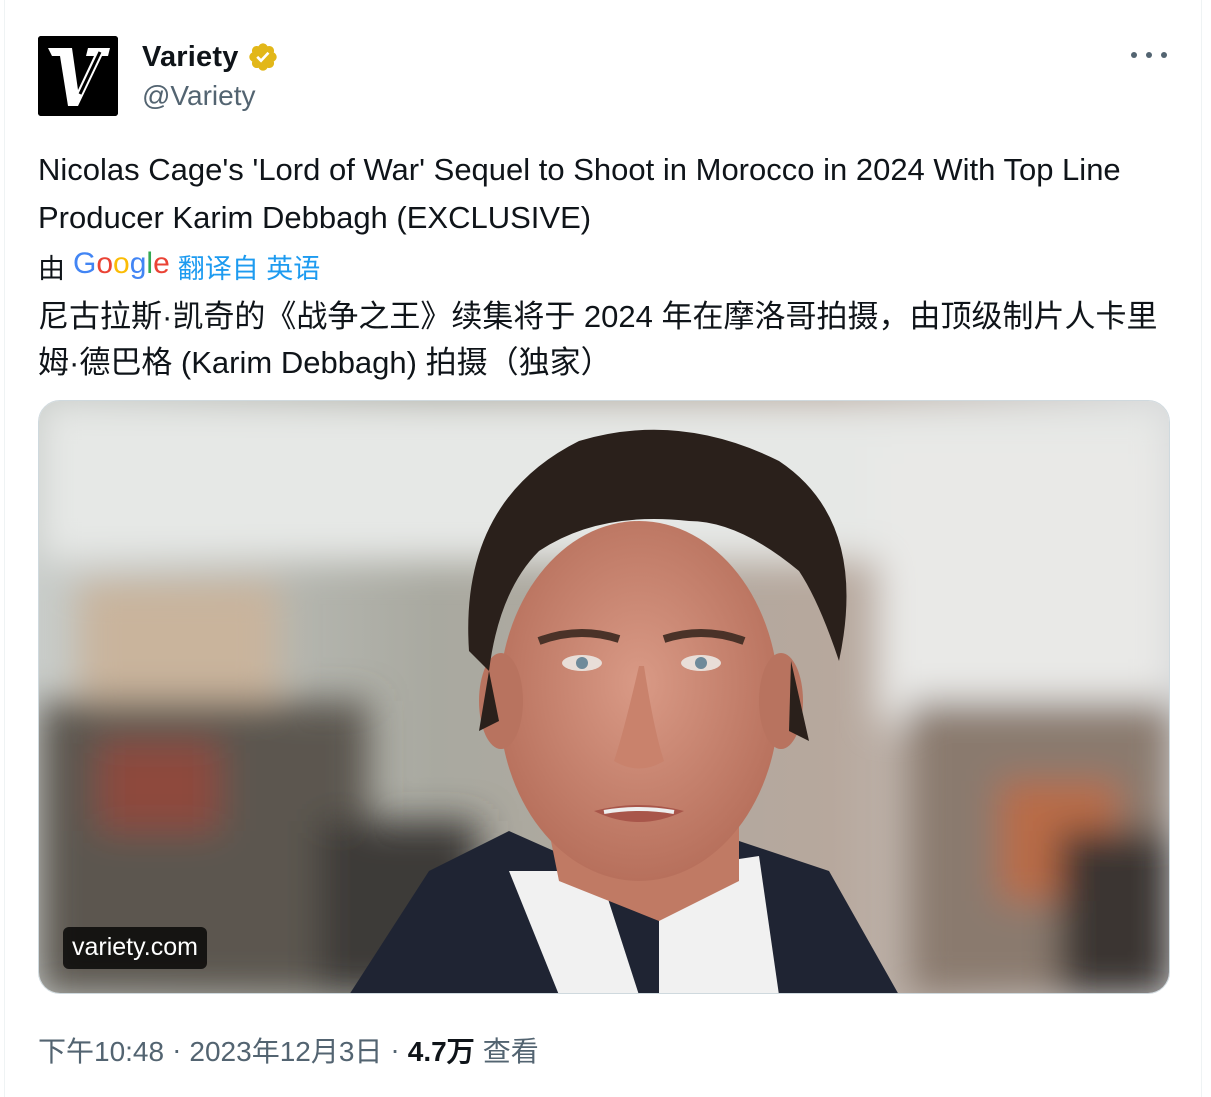 Image resolution: width=1211 pixels, height=1097 pixels. Describe the element at coordinates (101, 1050) in the screenshot. I see `tweet-time: 下午10:48` at that location.